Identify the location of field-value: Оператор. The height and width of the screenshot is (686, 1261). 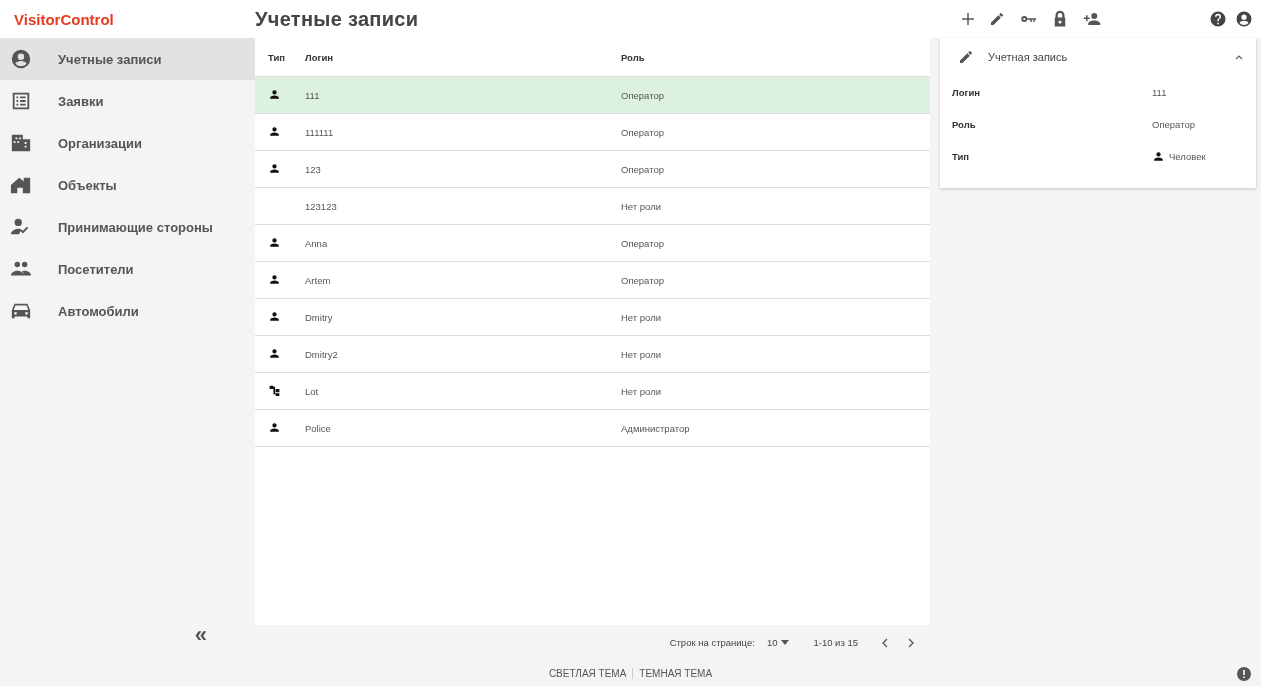
(1173, 124).